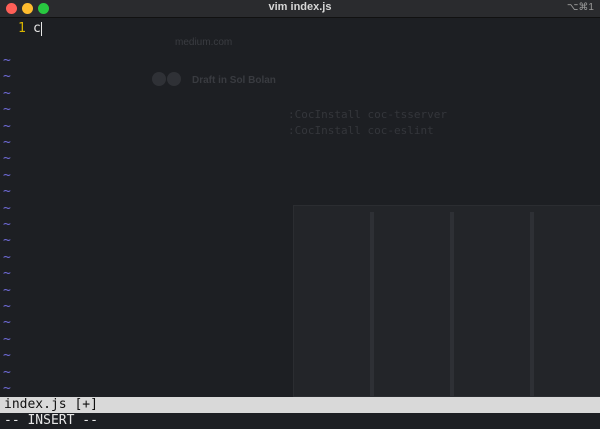 This screenshot has height=429, width=600. Describe the element at coordinates (234, 80) in the screenshot. I see `background-author-text: Draft in Sol Bolan` at that location.